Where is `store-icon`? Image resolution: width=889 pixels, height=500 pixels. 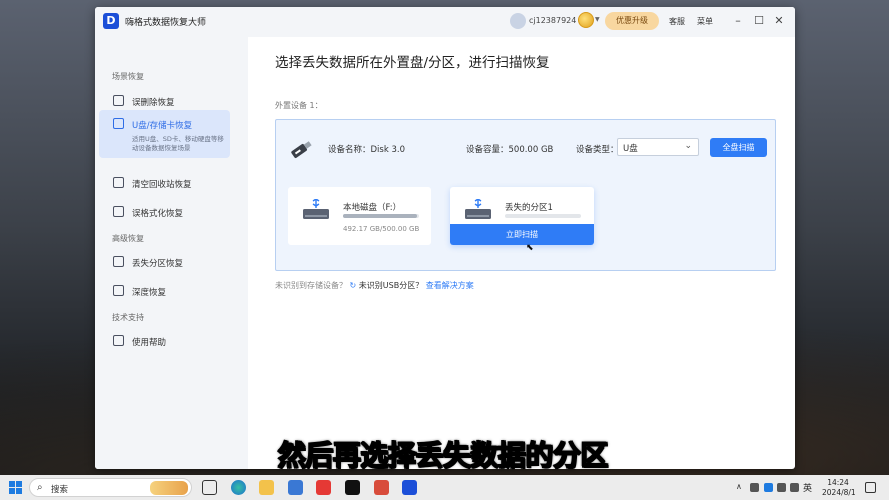
store-icon is located at coordinates (295, 487).